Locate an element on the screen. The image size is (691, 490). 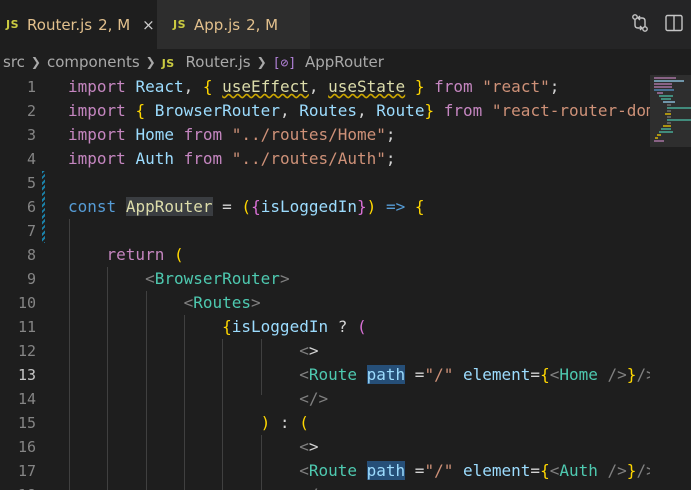
line-number: 16 is located at coordinates (26, 447).